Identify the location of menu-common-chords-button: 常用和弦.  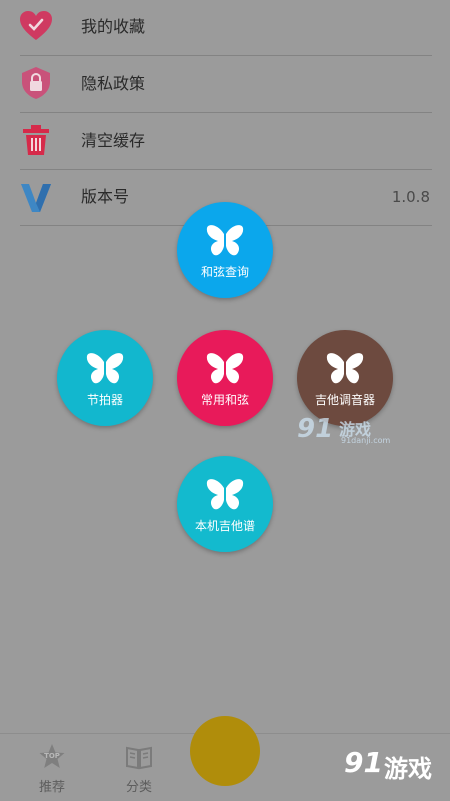
(225, 378).